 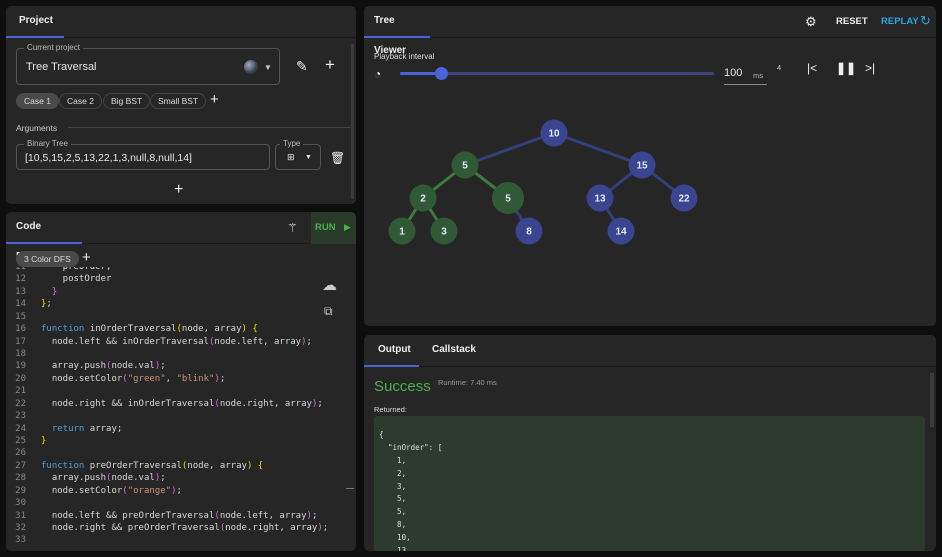 I want to click on tree-canvas: 105 152 5 13 221 3 8 14, so click(x=543, y=182).